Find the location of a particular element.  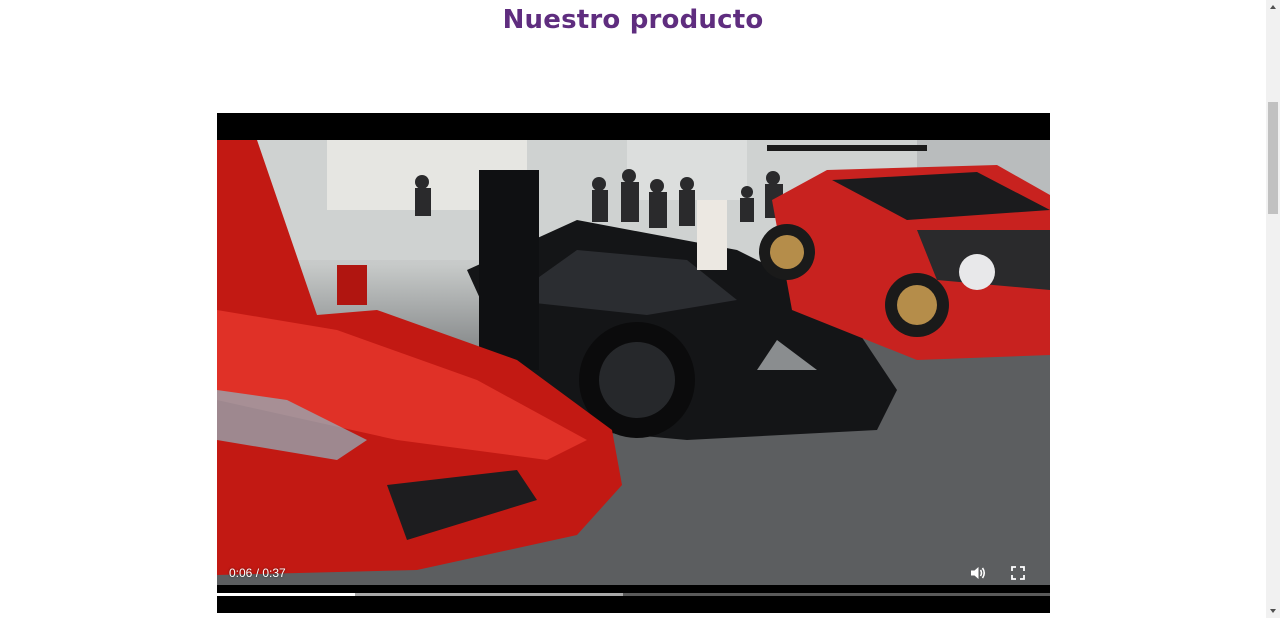

fullscreen-button is located at coordinates (1018, 573).